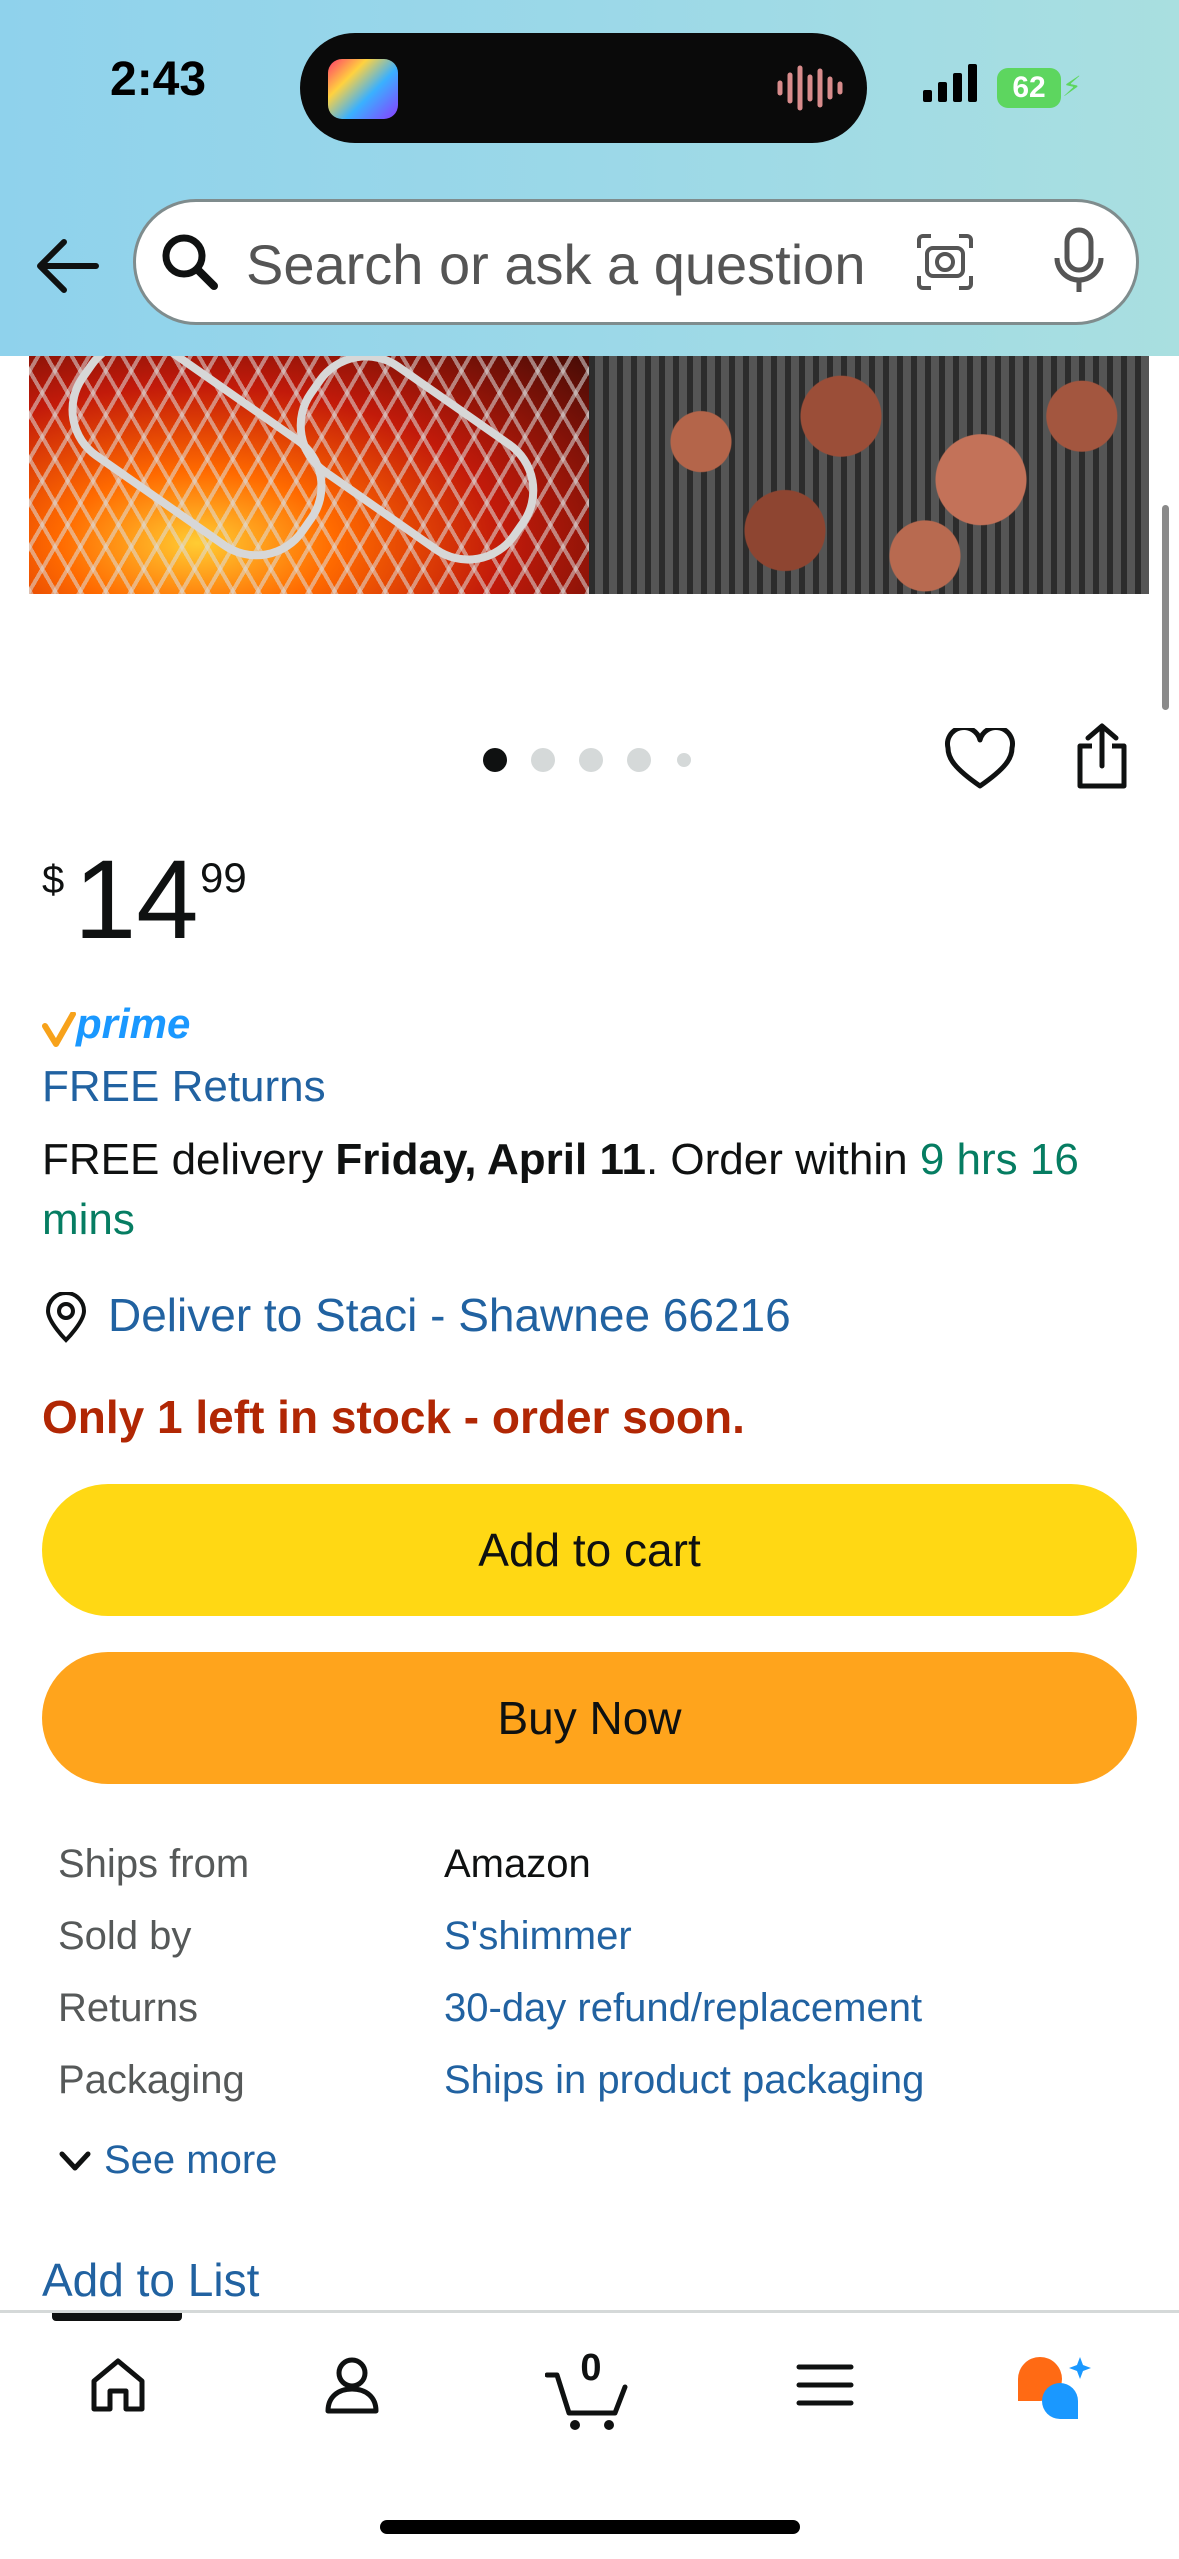  What do you see at coordinates (189, 1159) in the screenshot?
I see `delivery-prefix: FREE delivery` at bounding box center [189, 1159].